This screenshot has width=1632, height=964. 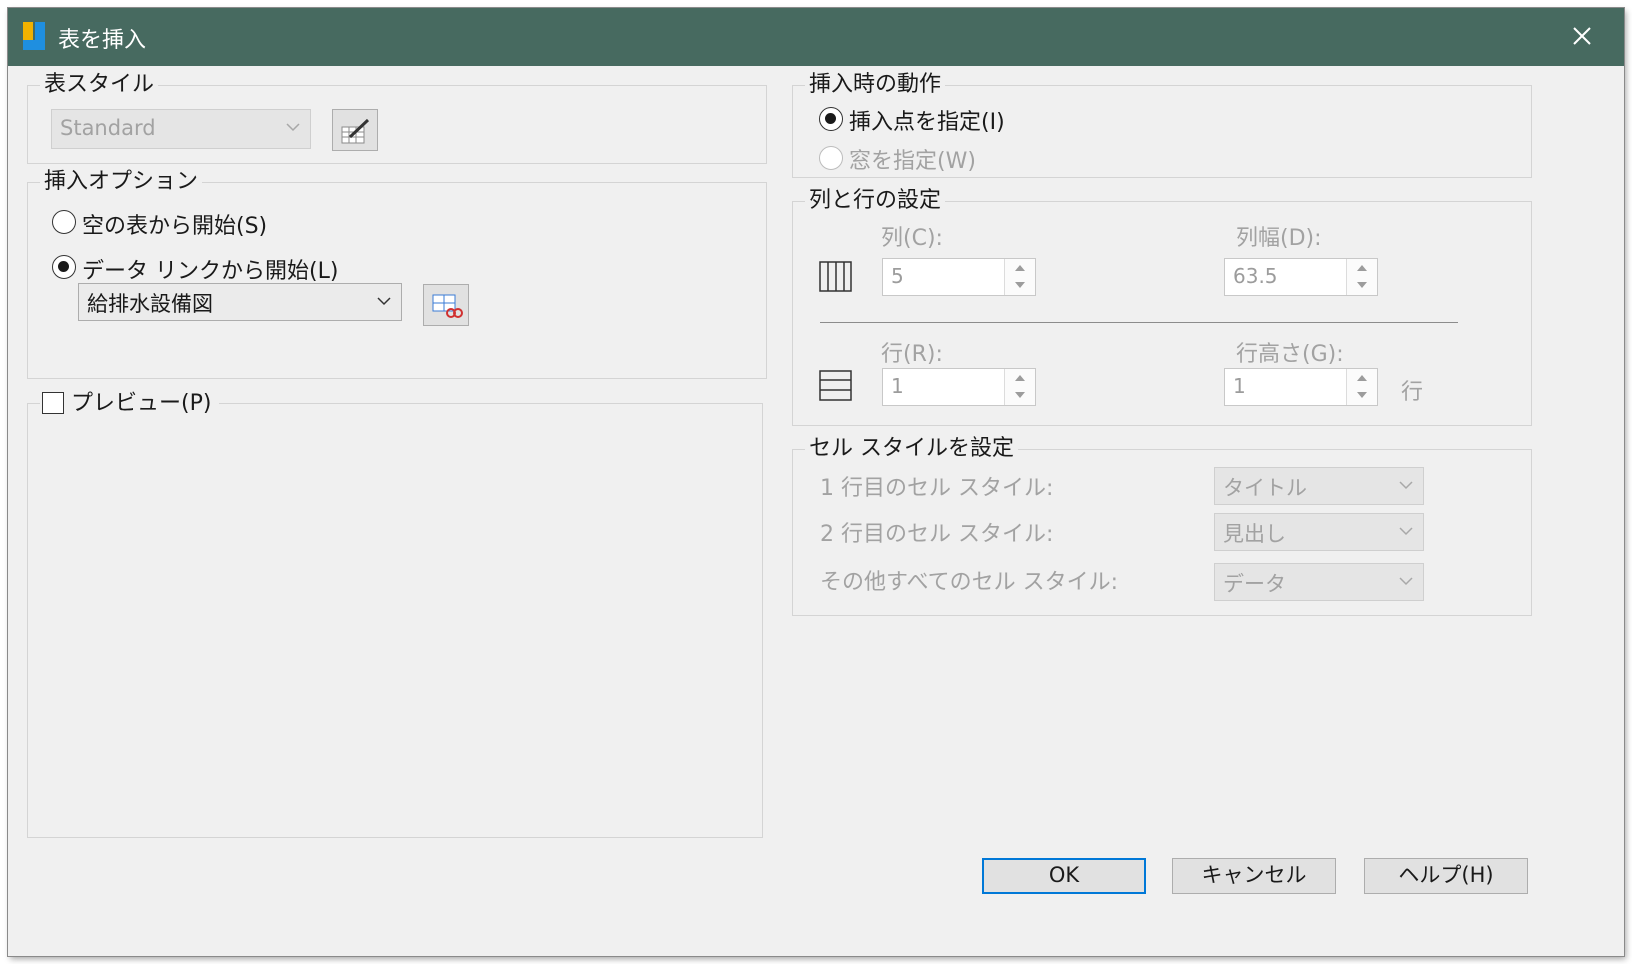 What do you see at coordinates (875, 84) in the screenshot?
I see `insertion-behavior-legend: 挿入時の動作` at bounding box center [875, 84].